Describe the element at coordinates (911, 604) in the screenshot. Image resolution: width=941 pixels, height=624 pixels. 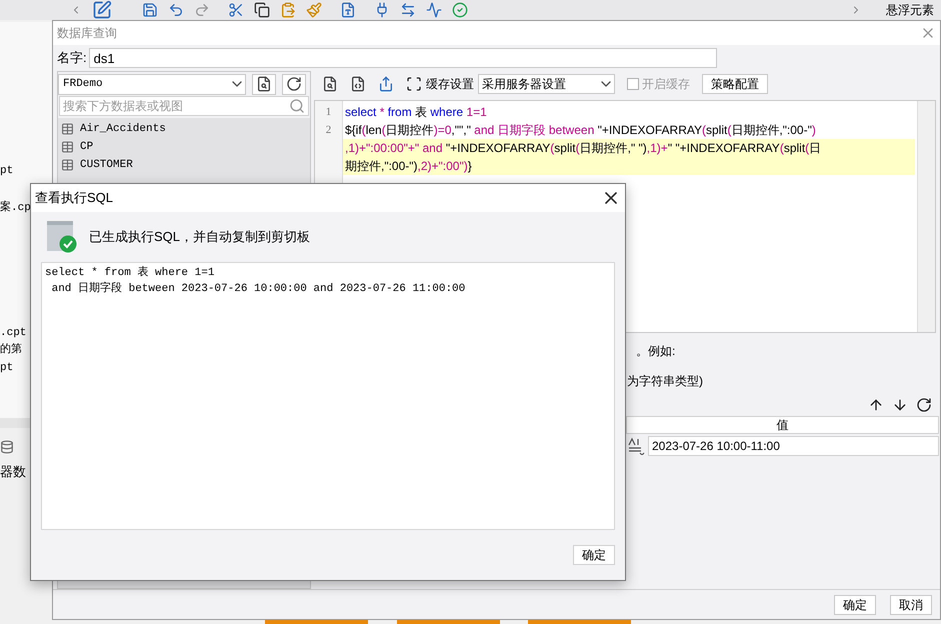
I see `dialog-button: 取消` at that location.